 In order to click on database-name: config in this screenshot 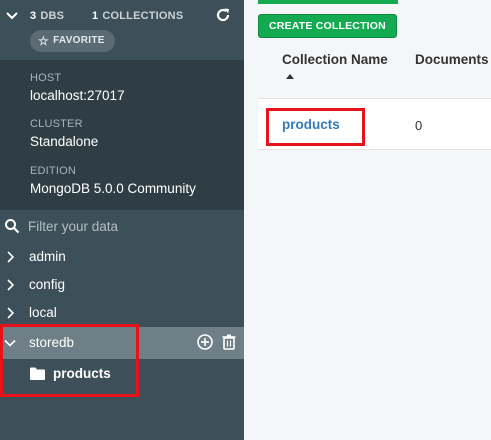, I will do `click(47, 284)`.